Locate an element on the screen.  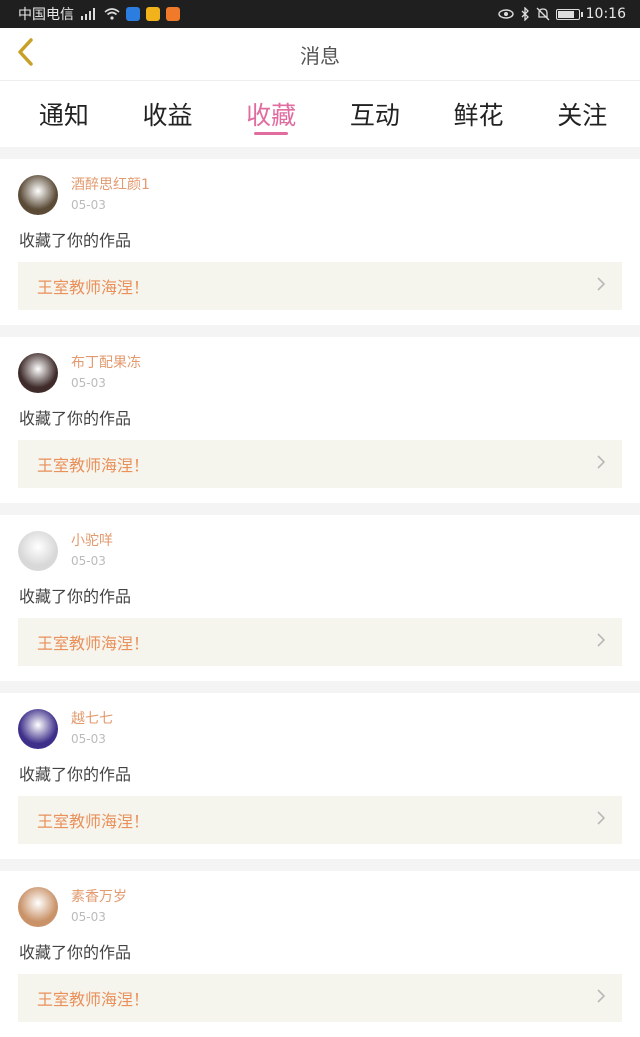
user-name: 酒醉思红颜1 is located at coordinates (110, 185).